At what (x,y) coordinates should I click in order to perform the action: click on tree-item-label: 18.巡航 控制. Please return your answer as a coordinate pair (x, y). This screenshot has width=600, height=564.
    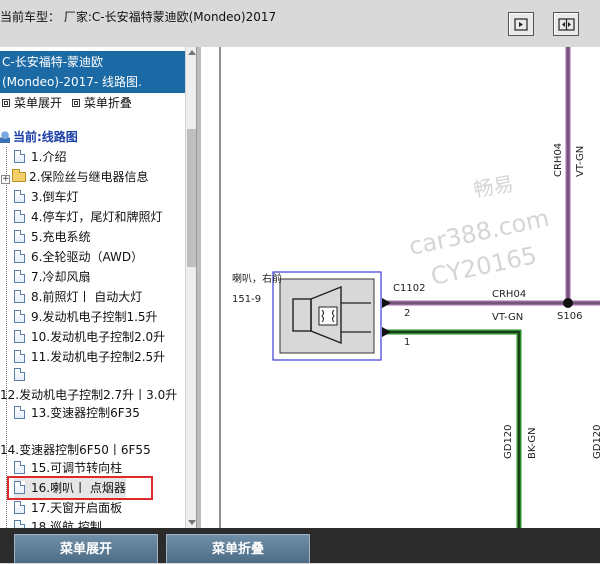
    Looking at the image, I should click on (66, 524).